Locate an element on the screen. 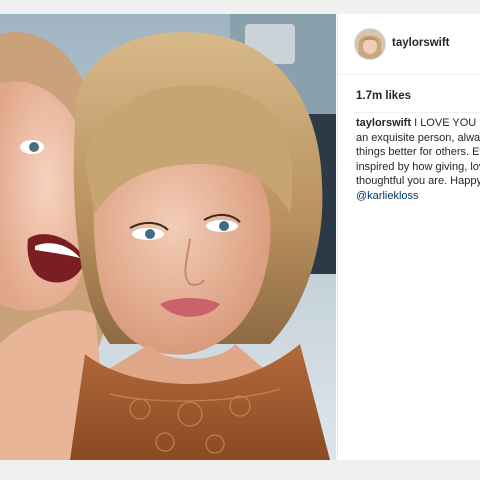 The height and width of the screenshot is (480, 480). likes-divider is located at coordinates (417, 112).